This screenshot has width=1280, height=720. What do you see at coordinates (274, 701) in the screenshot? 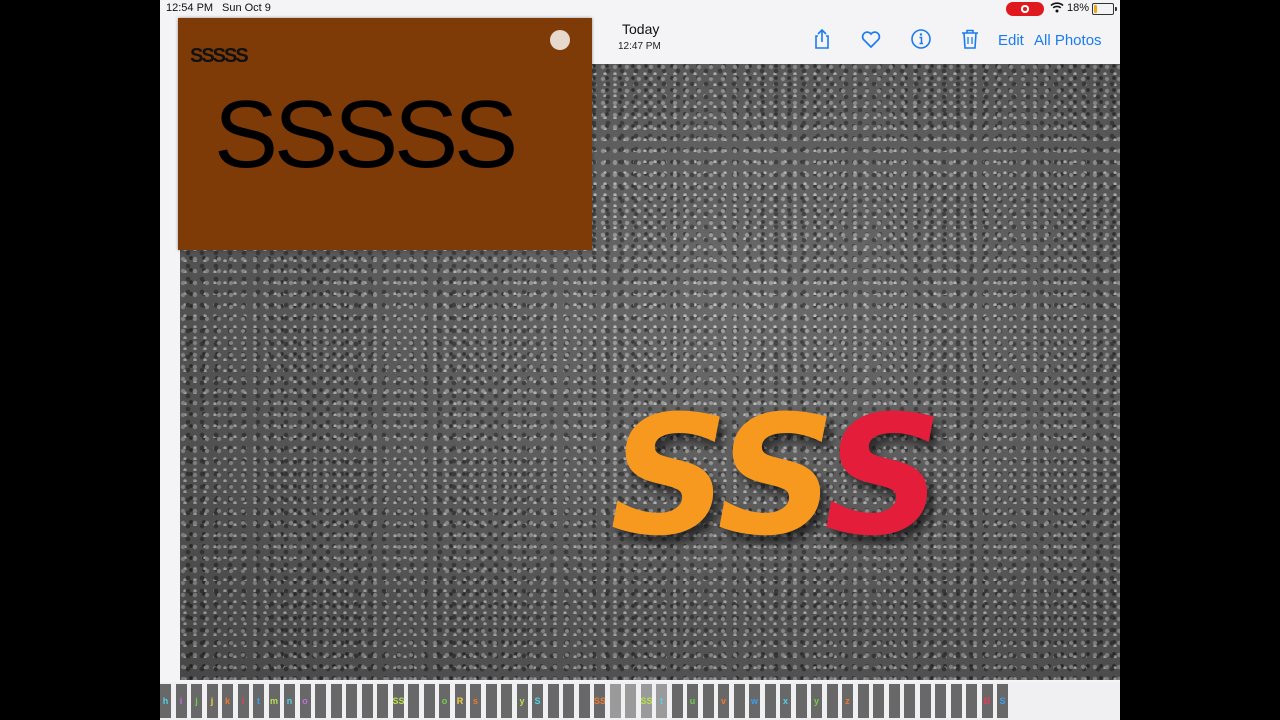
I see `filmstrip-thumbnail: m` at bounding box center [274, 701].